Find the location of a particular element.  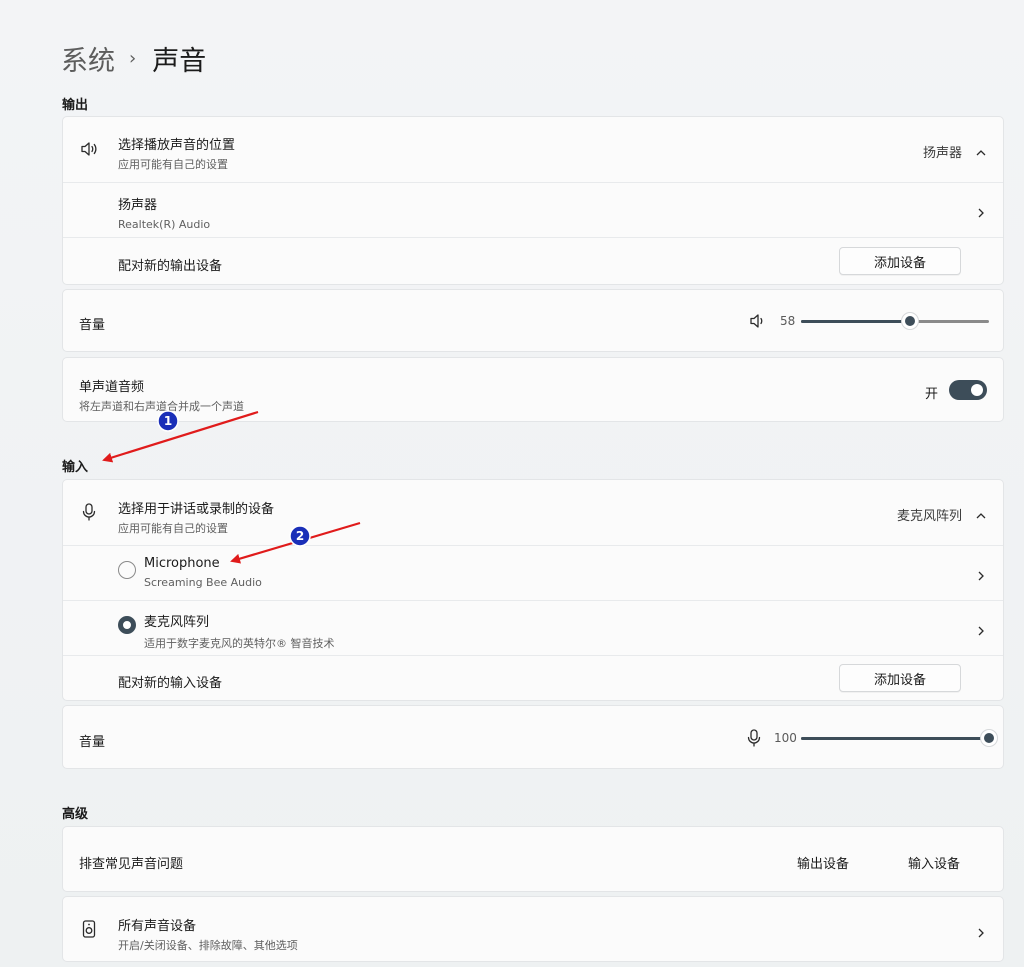

choose-output-subtitle: 应用可能有自己的设置 is located at coordinates (173, 164).